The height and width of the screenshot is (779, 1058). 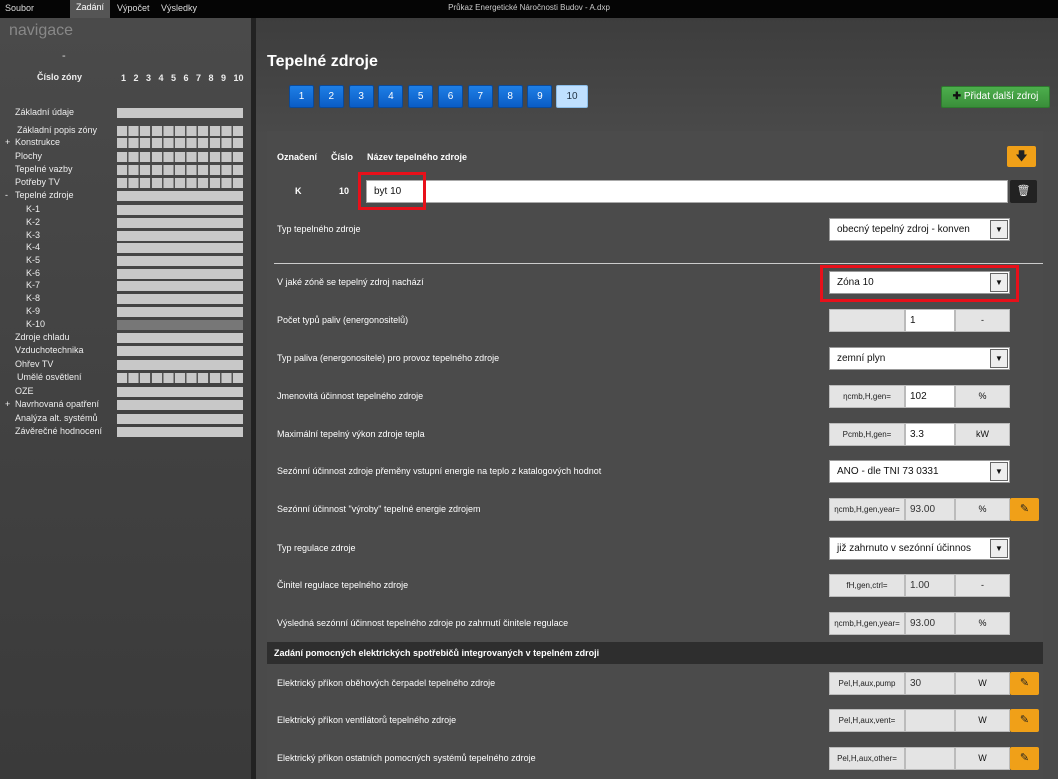 I want to click on eff-input: 102, so click(x=930, y=396).